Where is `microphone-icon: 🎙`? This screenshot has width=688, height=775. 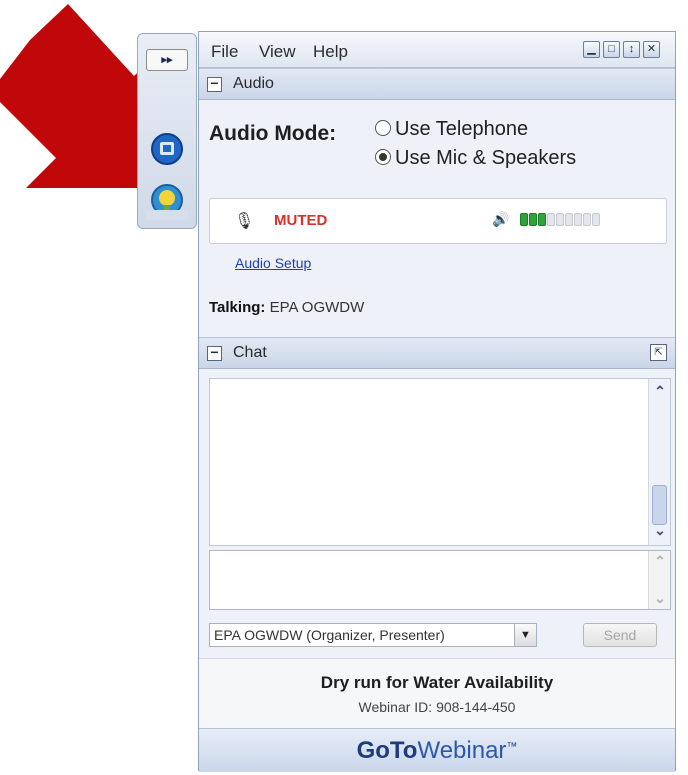
microphone-icon: 🎙 is located at coordinates (244, 221).